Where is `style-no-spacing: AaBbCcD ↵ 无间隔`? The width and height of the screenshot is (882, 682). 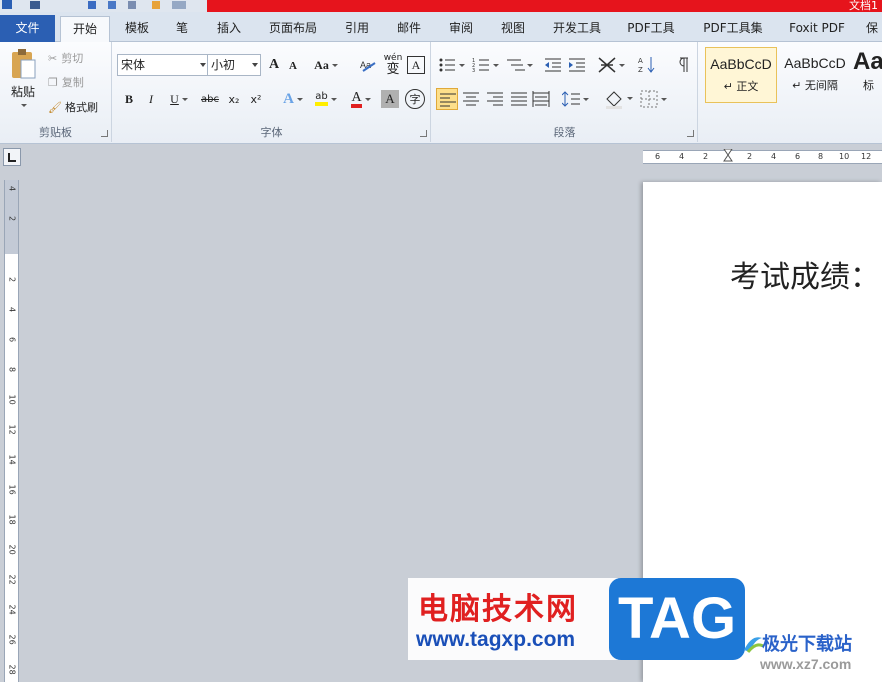 style-no-spacing: AaBbCcD ↵ 无间隔 is located at coordinates (815, 75).